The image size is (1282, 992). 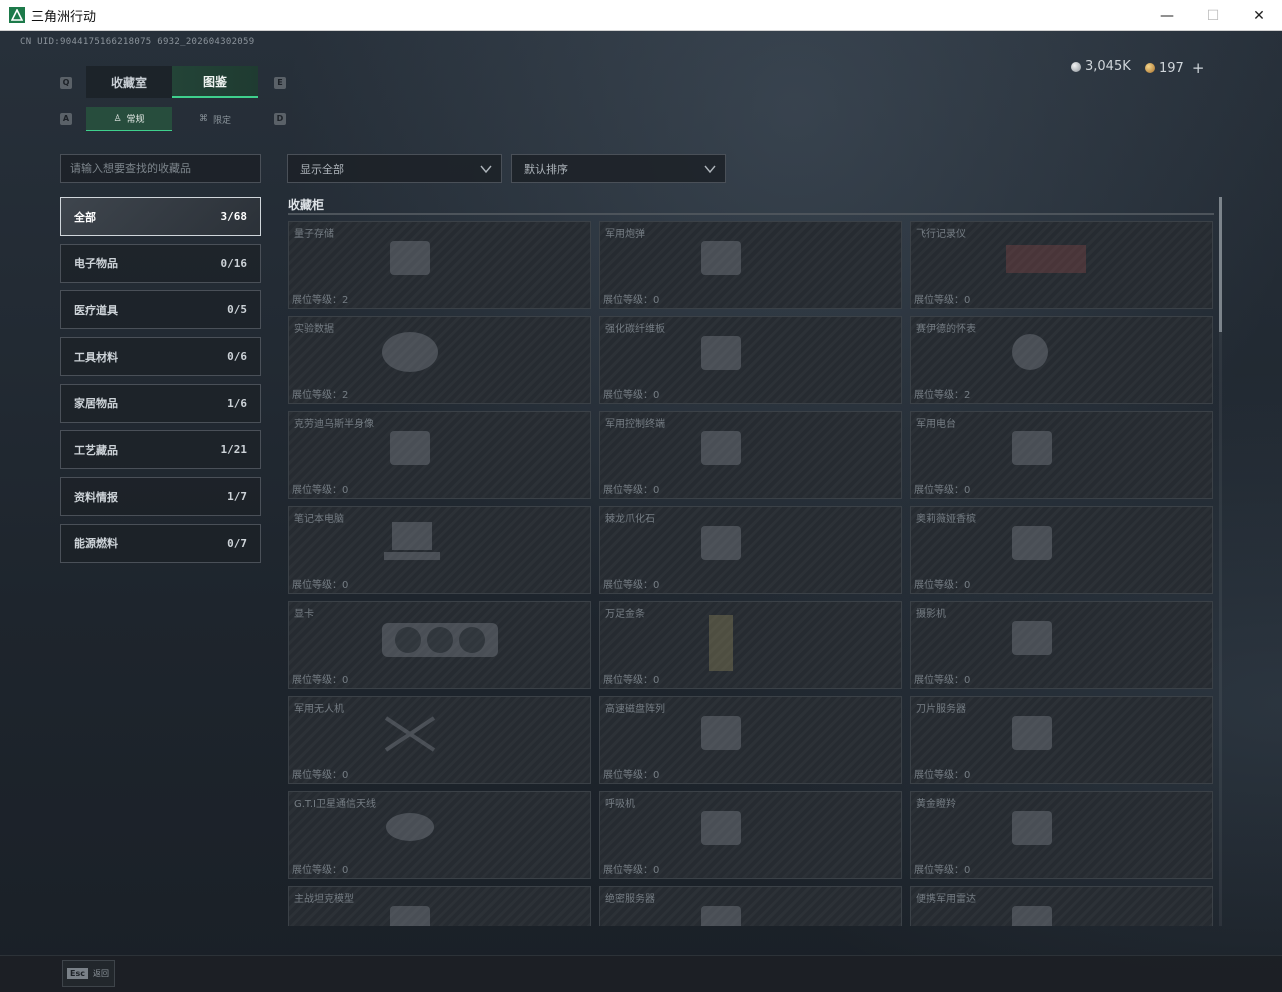 I want to click on terminal-icon, so click(x=751, y=455).